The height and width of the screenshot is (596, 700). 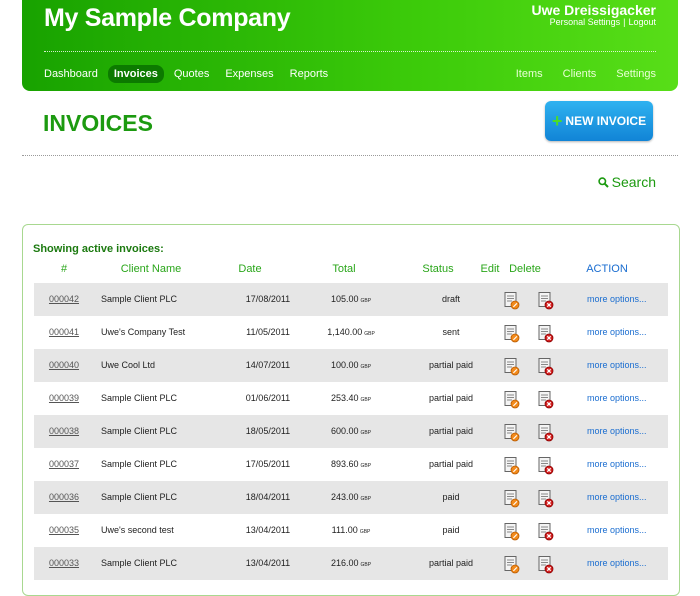 I want to click on nav-dashboard: Dashboard, so click(x=71, y=74).